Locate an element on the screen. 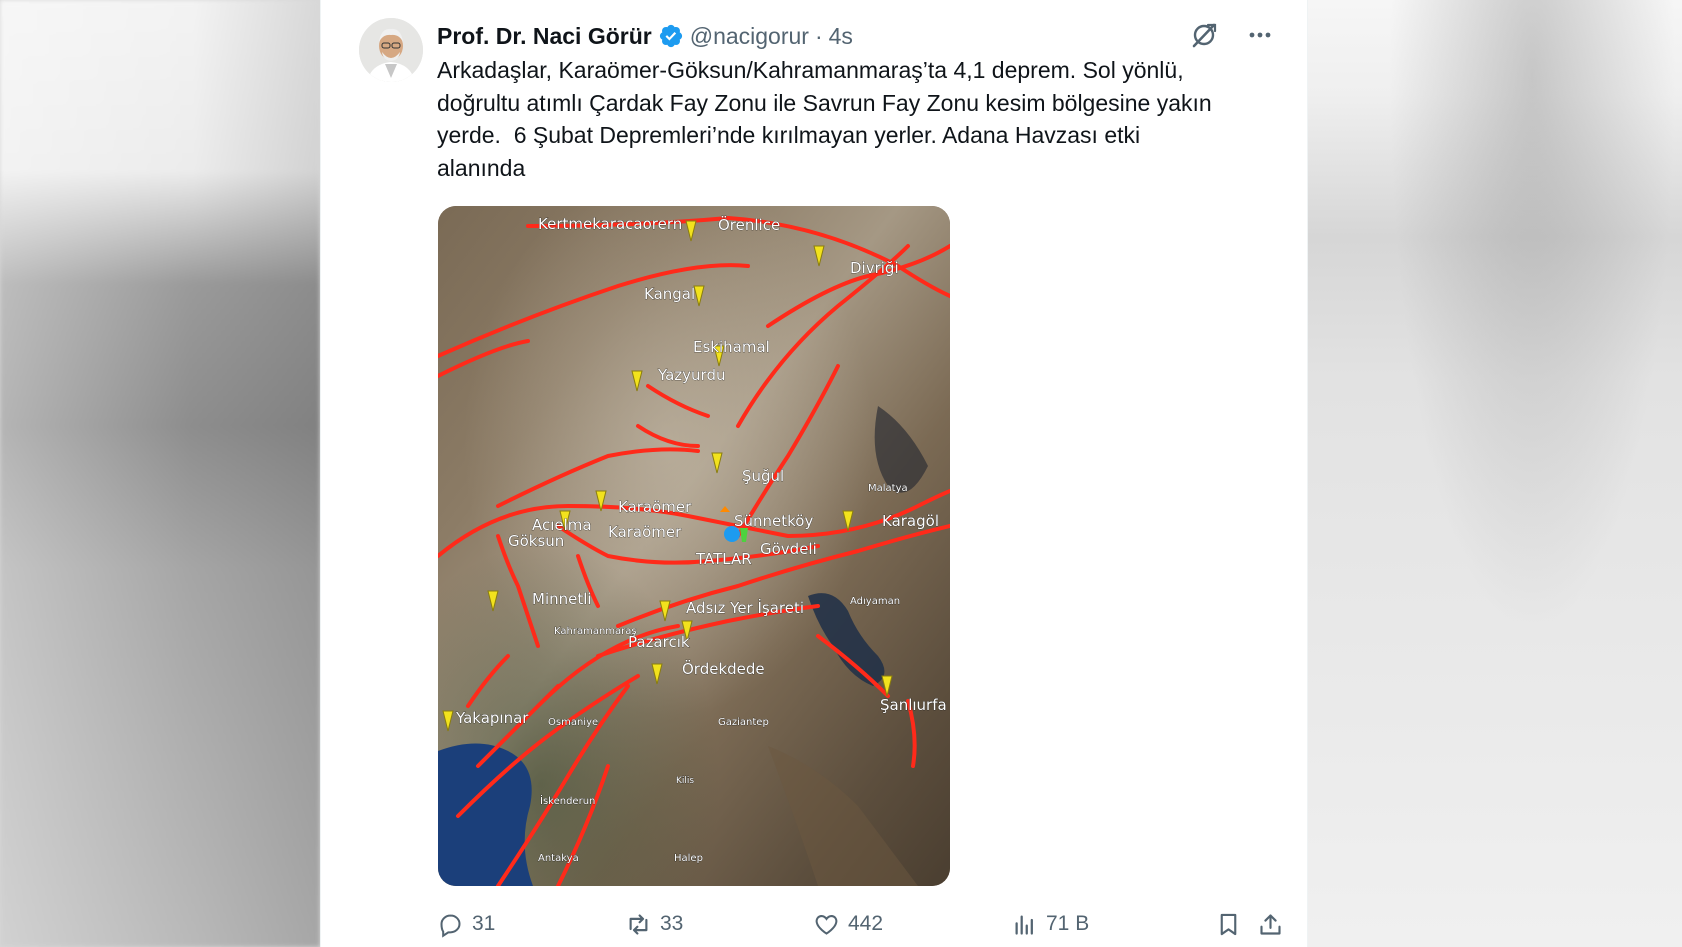 This screenshot has height=947, width=1682. map-label: Gövdeli is located at coordinates (788, 549).